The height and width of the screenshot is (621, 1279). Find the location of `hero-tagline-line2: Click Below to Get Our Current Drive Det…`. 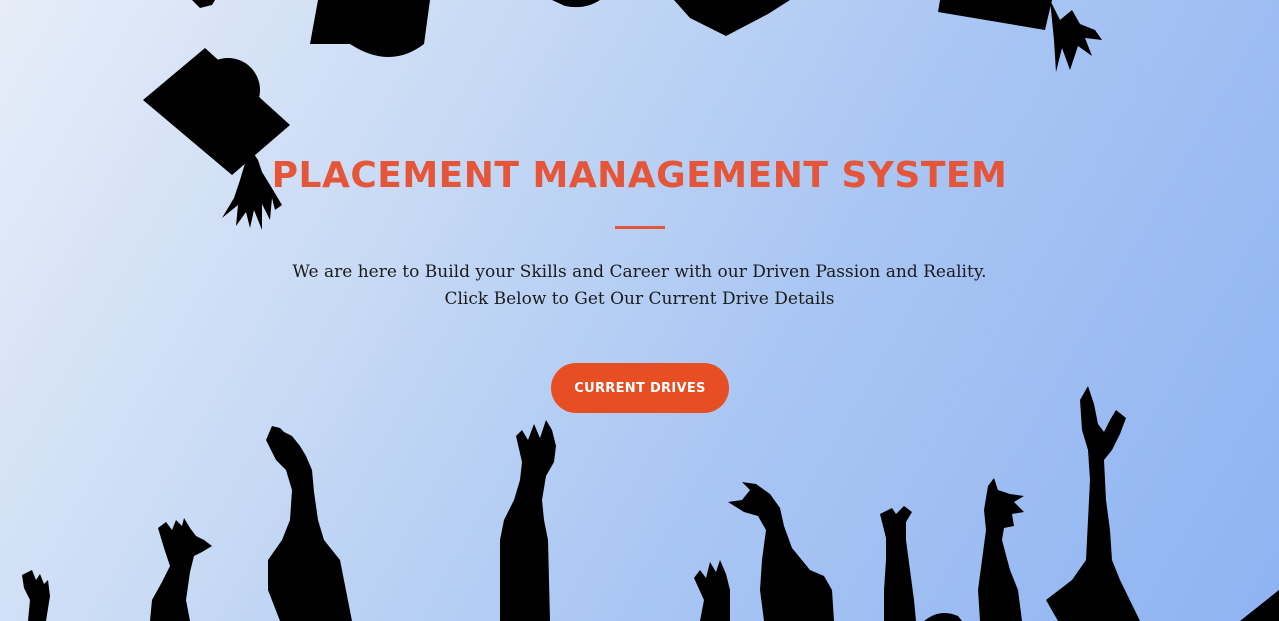

hero-tagline-line2: Click Below to Get Our Current Drive Det… is located at coordinates (639, 299).